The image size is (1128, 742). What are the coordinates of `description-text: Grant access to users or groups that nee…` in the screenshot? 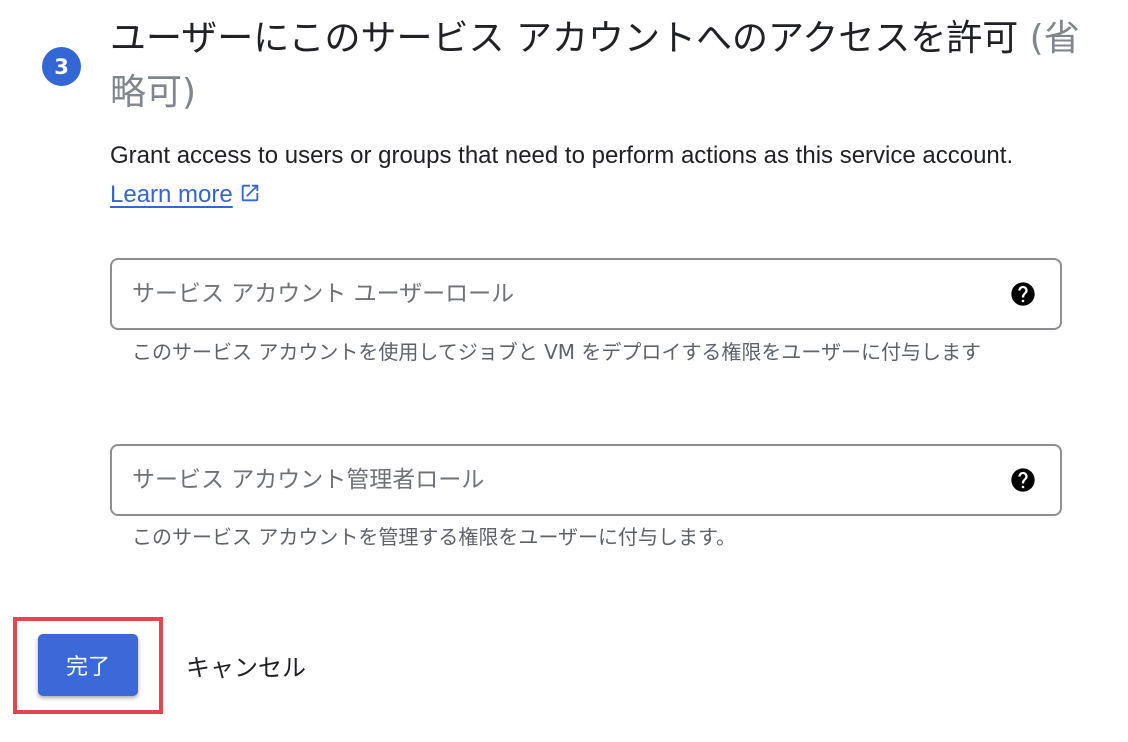 It's located at (562, 155).